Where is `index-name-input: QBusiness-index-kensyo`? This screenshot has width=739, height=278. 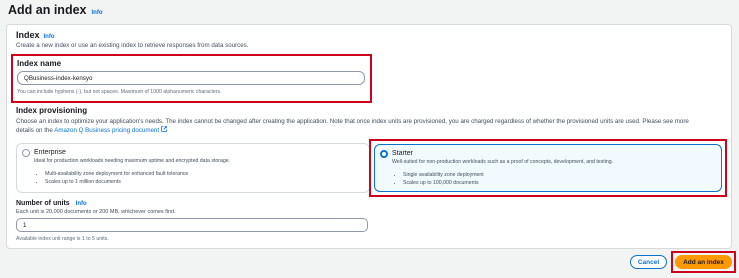
index-name-input: QBusiness-index-kensyo is located at coordinates (191, 78).